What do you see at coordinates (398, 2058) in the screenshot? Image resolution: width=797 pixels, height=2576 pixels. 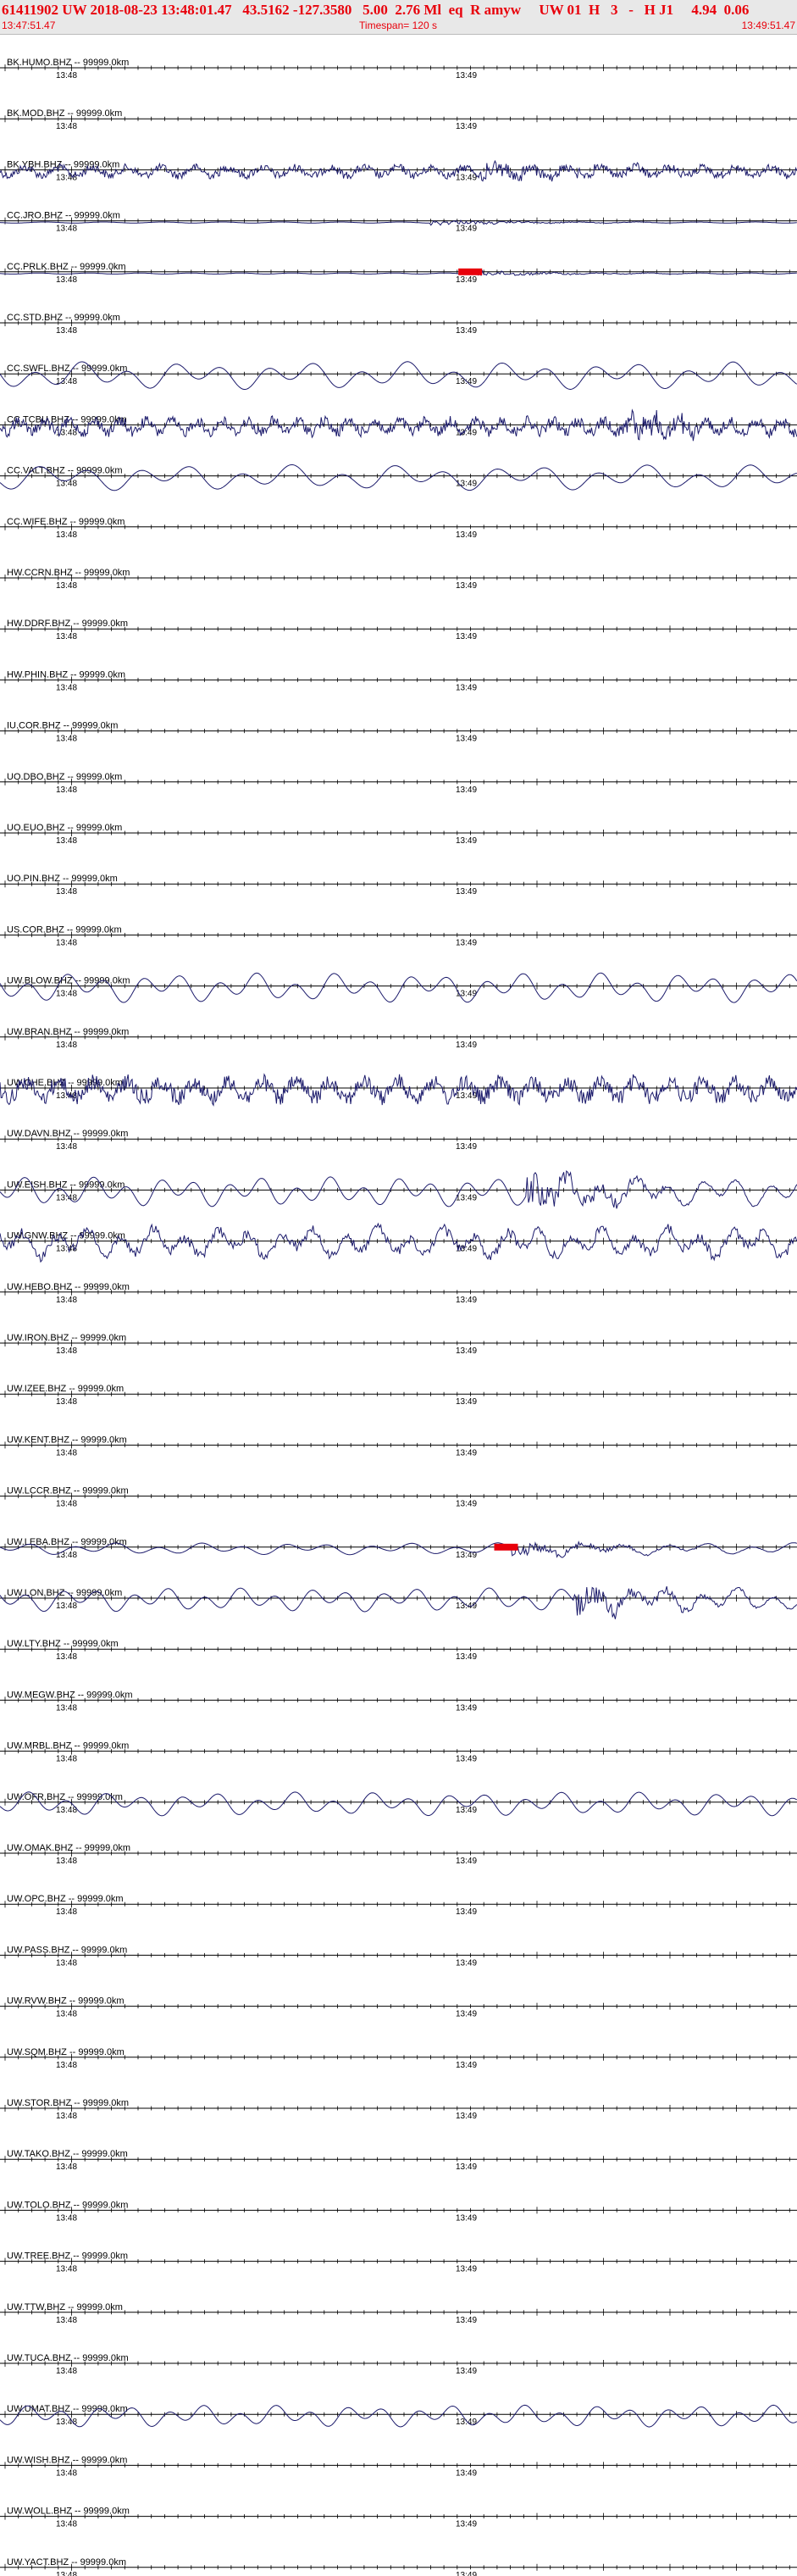 I see `trace-row: UW.SQM.BHZ -- 99999.0km 13:48 13:49` at bounding box center [398, 2058].